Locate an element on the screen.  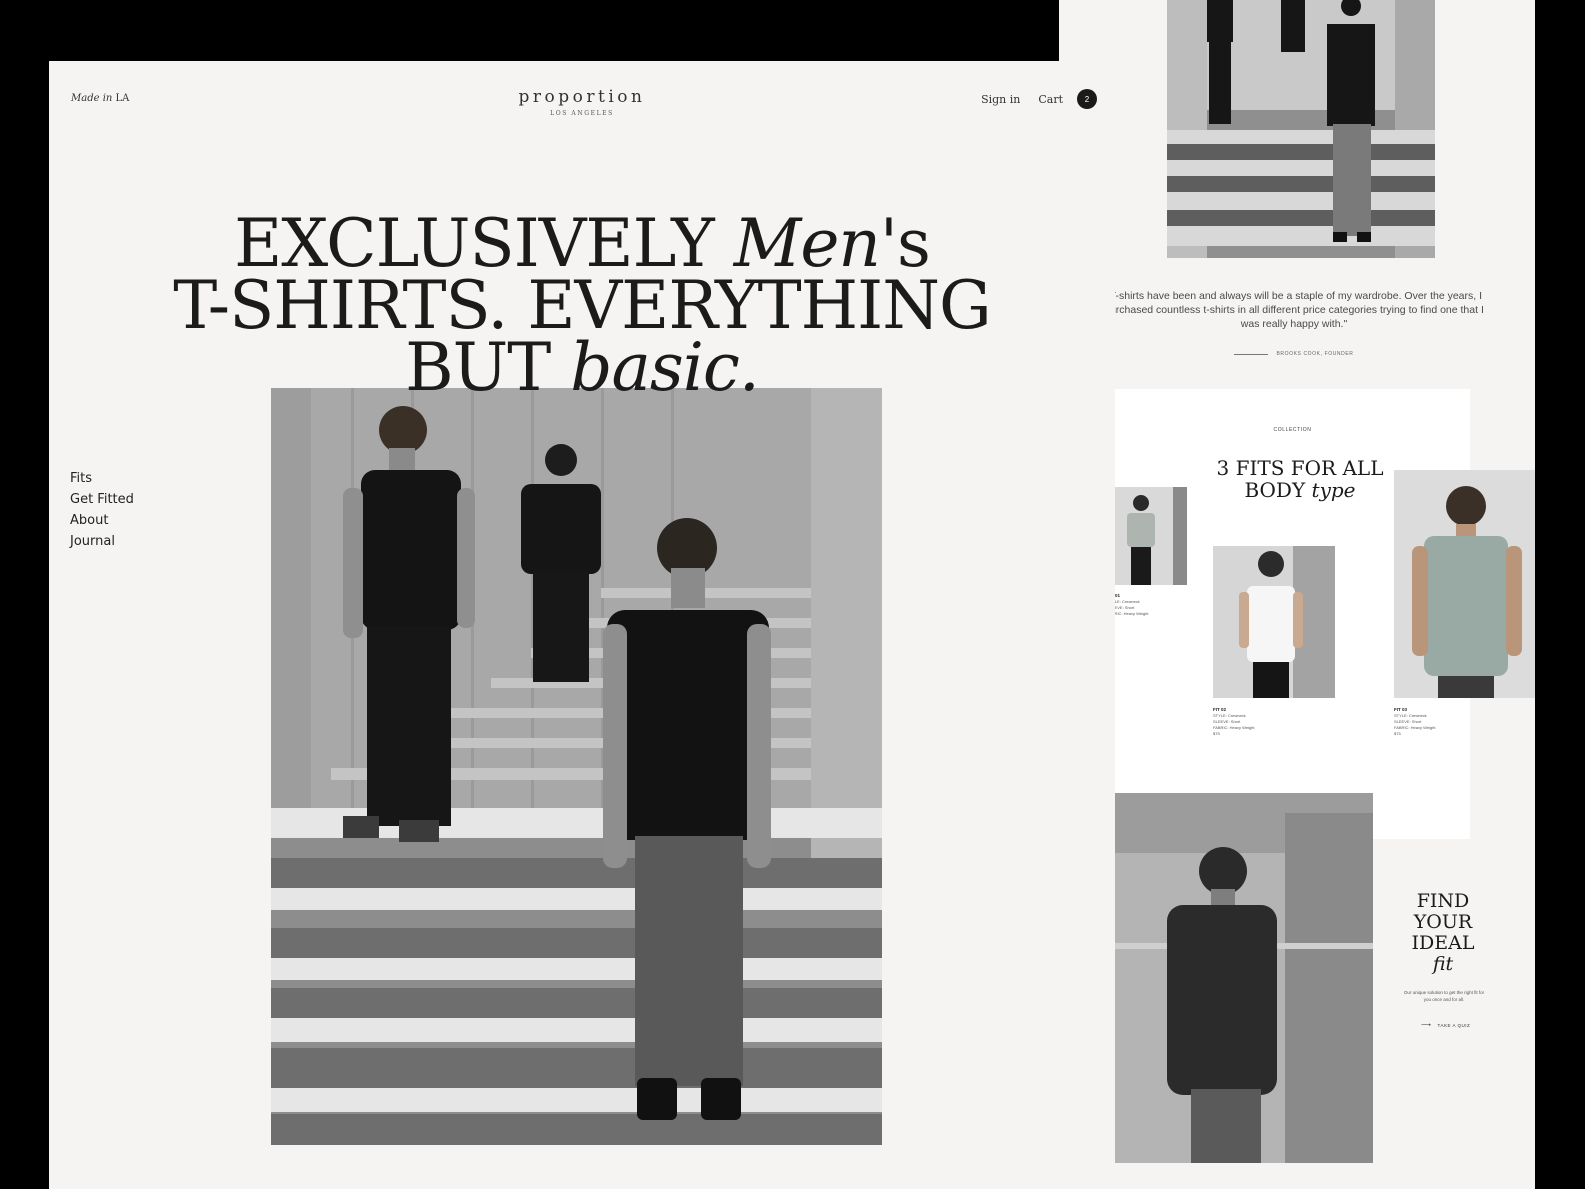
nav-journal: Journal is located at coordinates (102, 541).